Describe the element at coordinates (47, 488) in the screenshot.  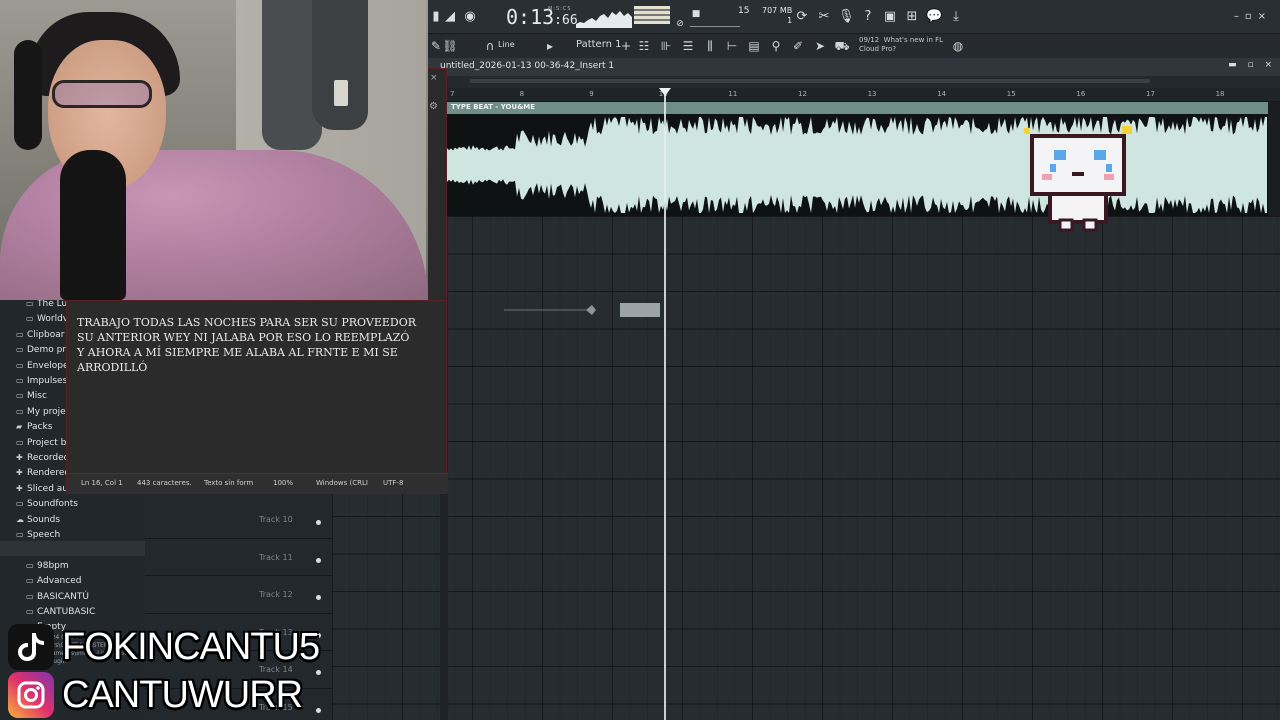
I see `browser-item-label: Sliced au` at that location.